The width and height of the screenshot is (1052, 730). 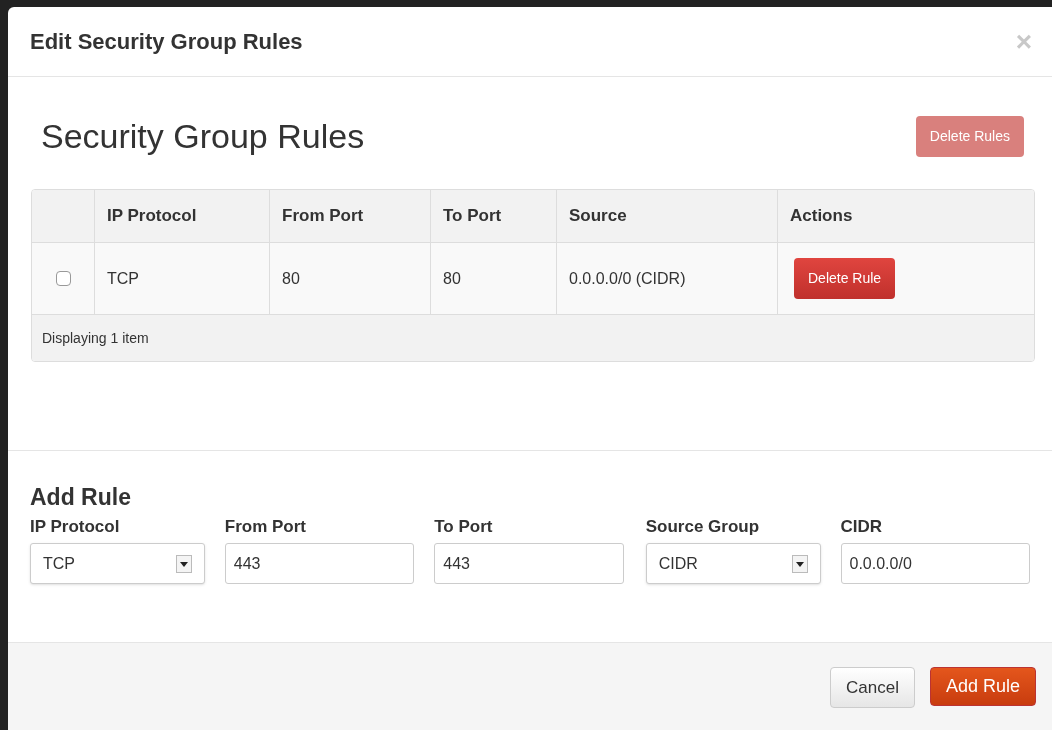 I want to click on field-label: IP Protocol, so click(x=75, y=527).